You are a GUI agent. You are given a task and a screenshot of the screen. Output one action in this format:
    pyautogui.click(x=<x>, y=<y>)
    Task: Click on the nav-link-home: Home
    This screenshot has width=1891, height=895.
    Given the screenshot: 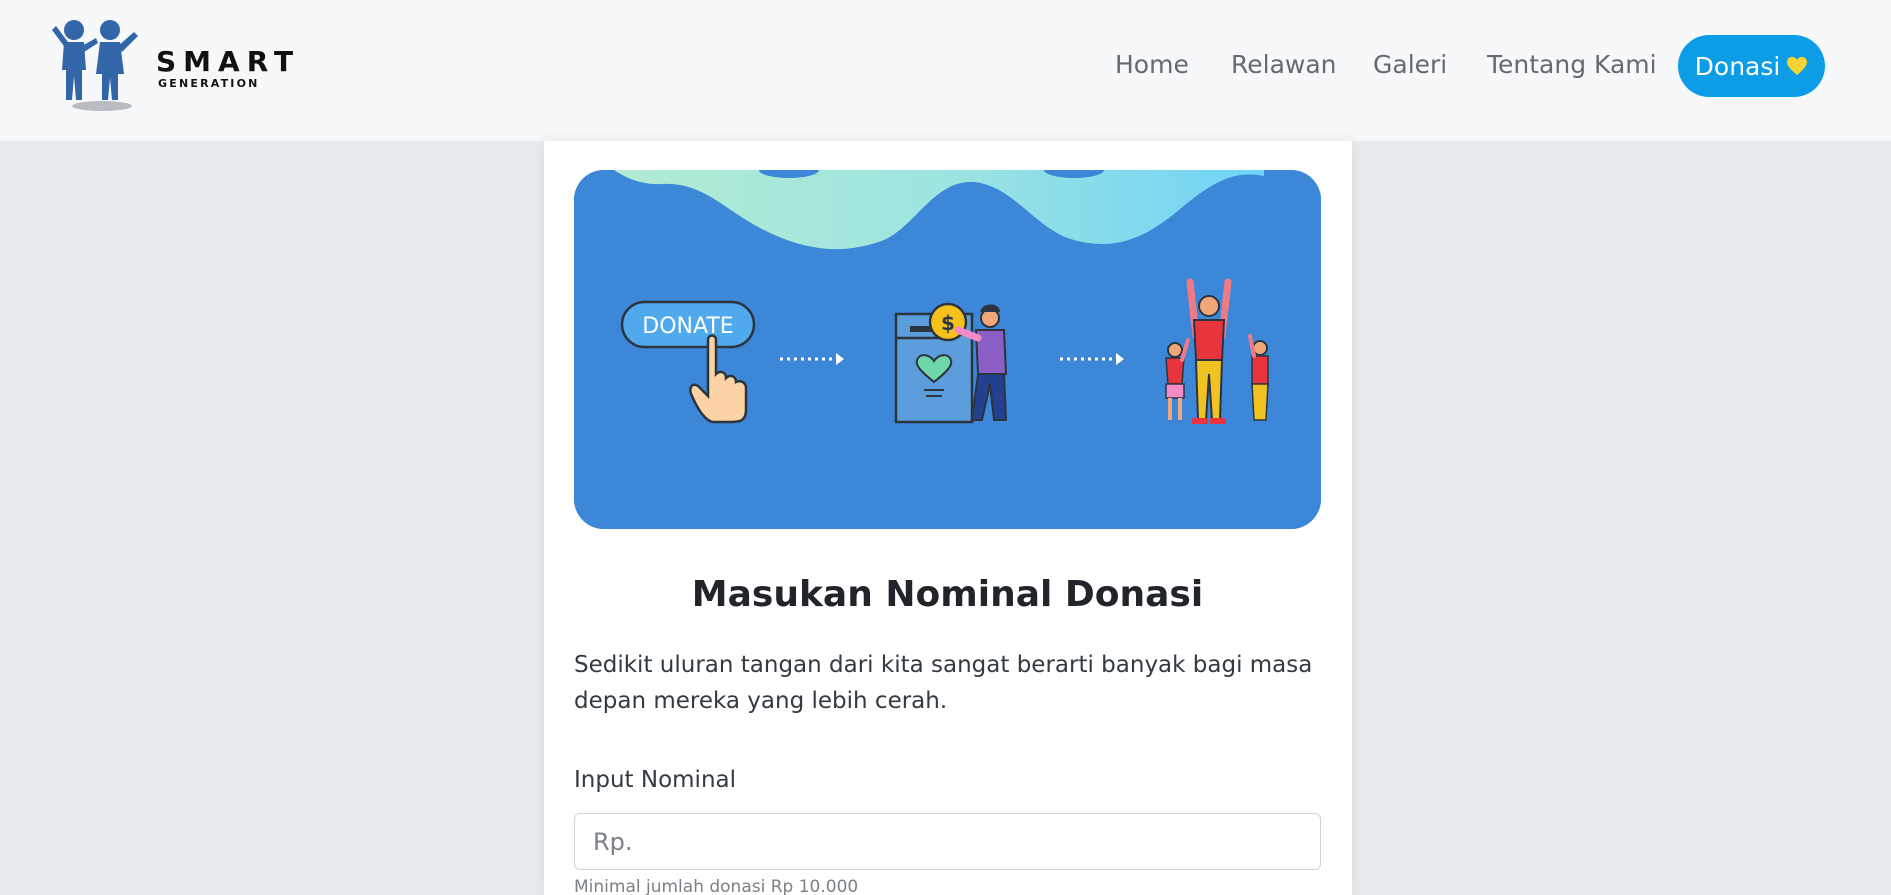 What is the action you would take?
    pyautogui.click(x=1152, y=64)
    